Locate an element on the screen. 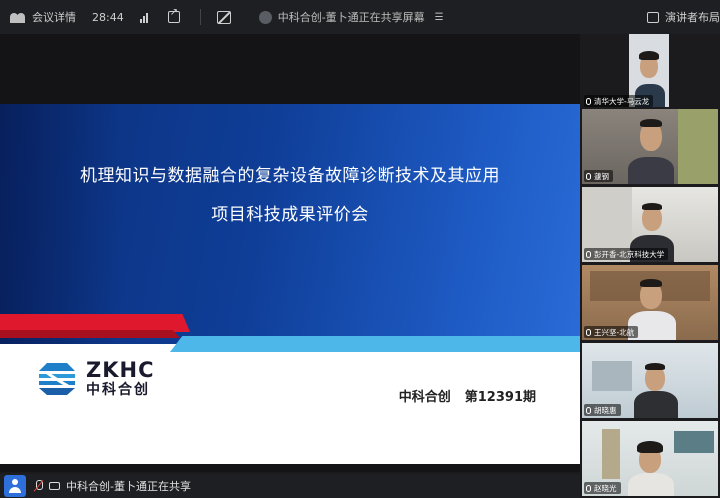  view-layout-button: 演讲者布局 is located at coordinates (683, 17).